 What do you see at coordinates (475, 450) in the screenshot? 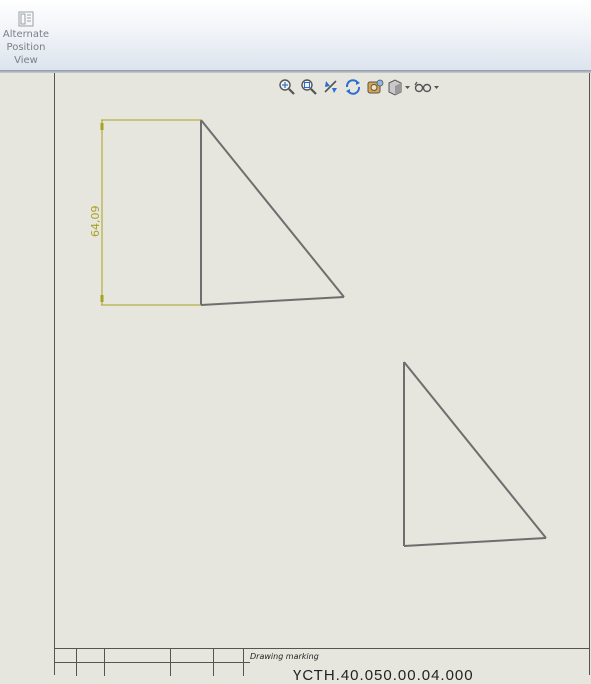
I see `view2-hypotenuse-edge` at bounding box center [475, 450].